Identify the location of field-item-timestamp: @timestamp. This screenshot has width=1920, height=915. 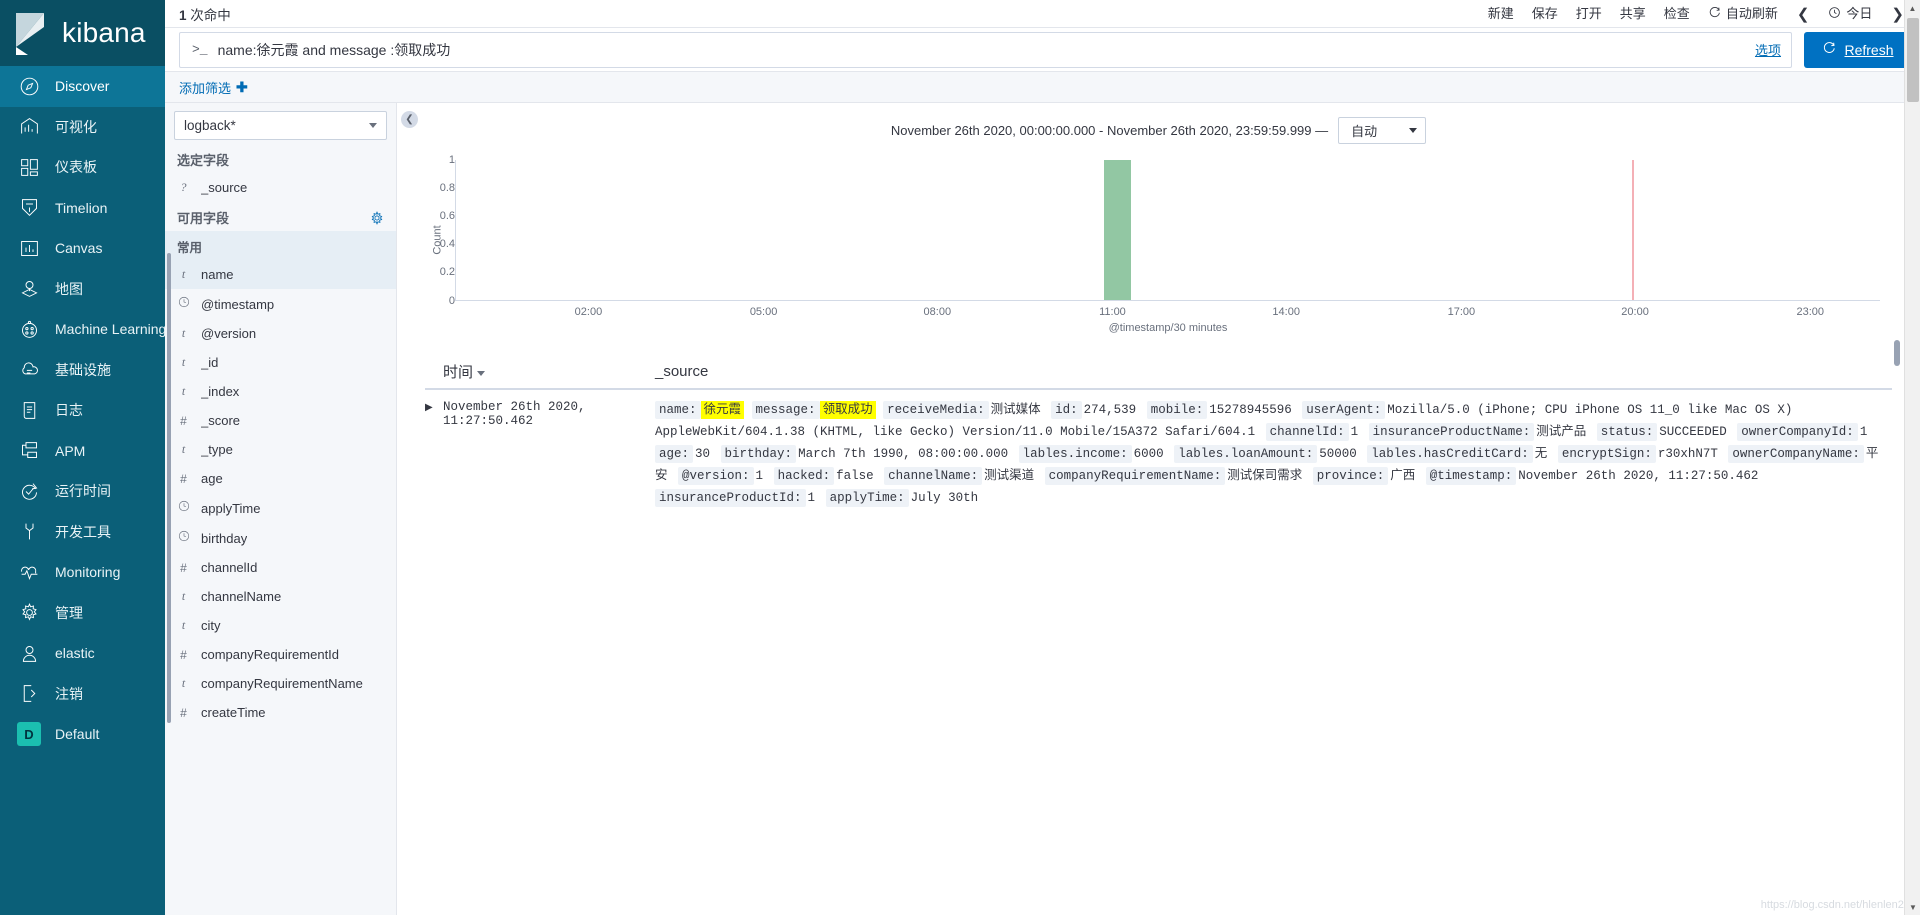
(280, 304).